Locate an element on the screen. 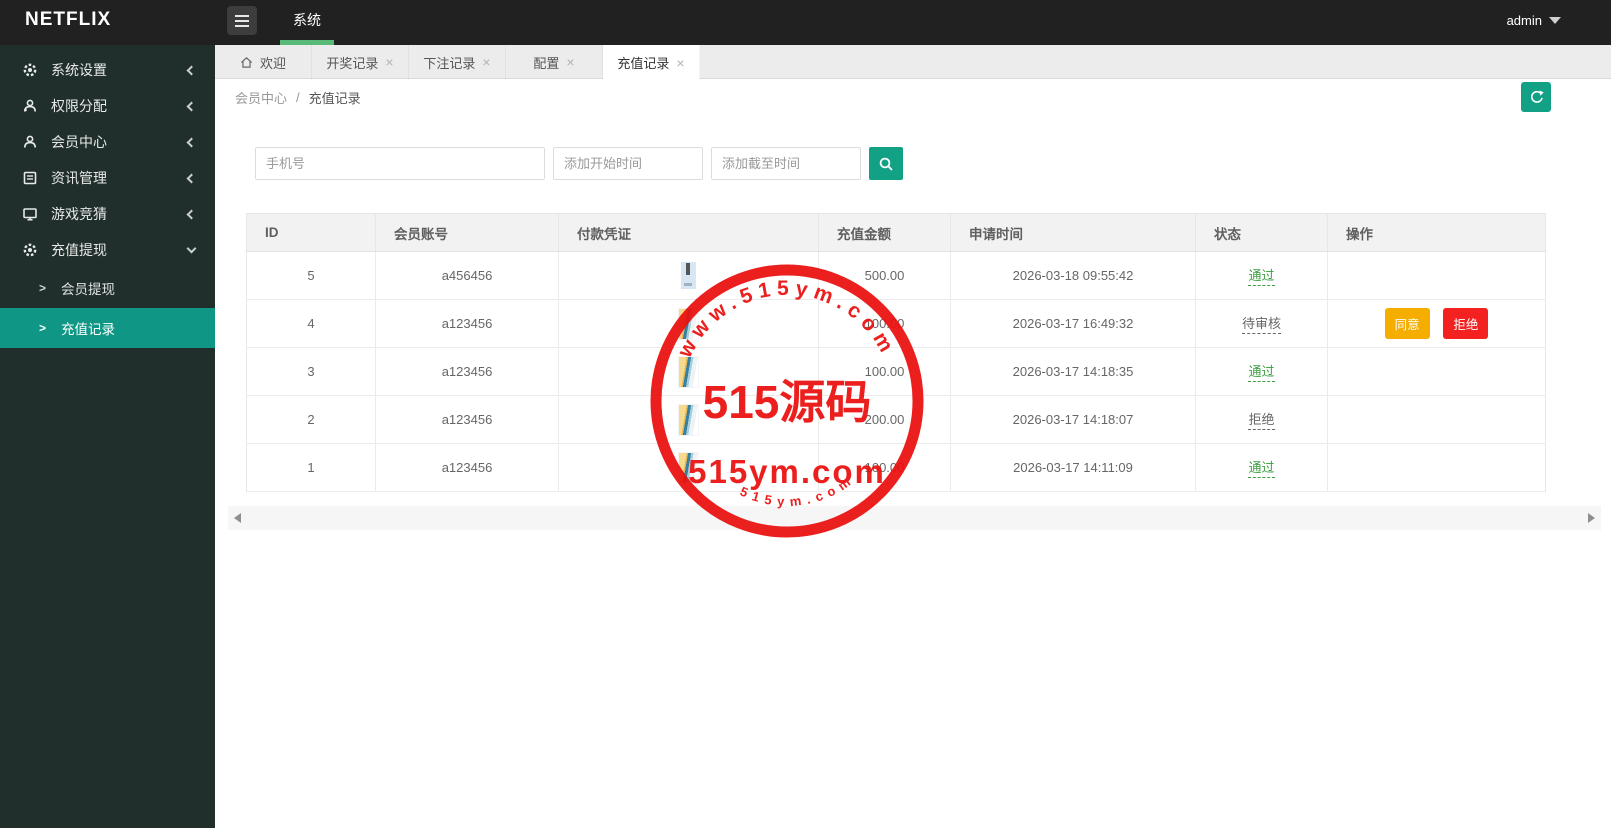 The width and height of the screenshot is (1611, 828). sidebar-item-news: 资讯管理 is located at coordinates (107, 178).